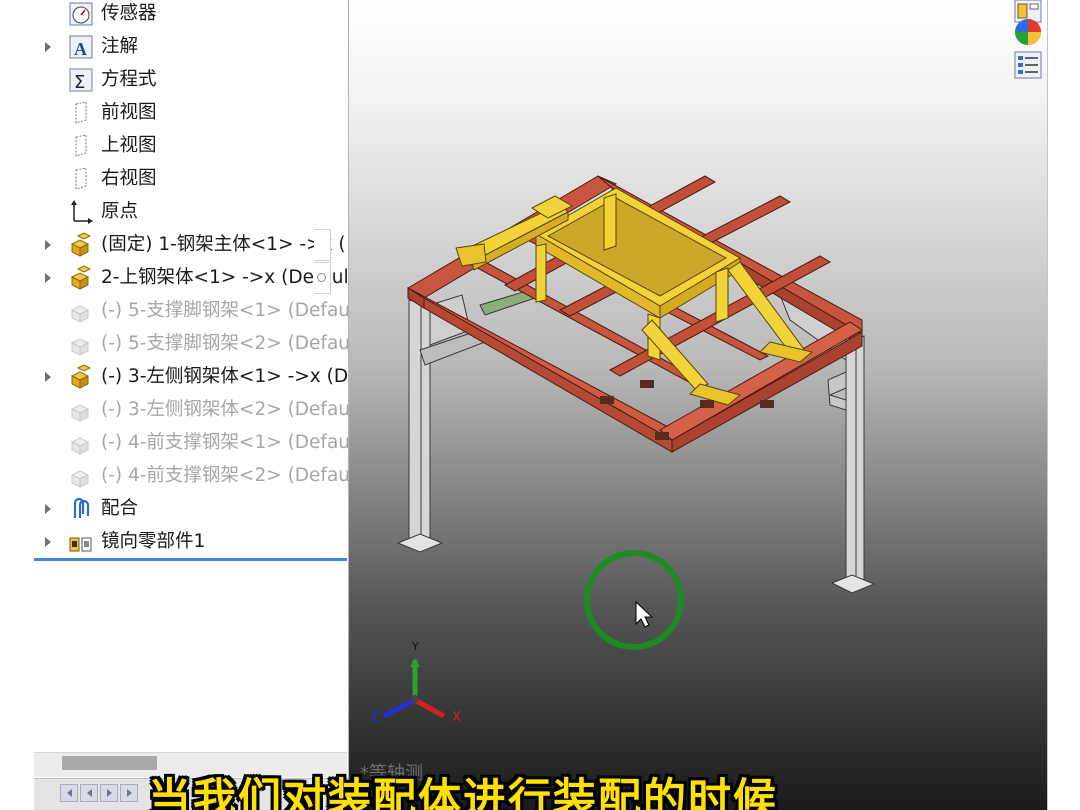  What do you see at coordinates (223, 244) in the screenshot?
I see `tree-item-label: (固定) 1-钢架主体<1> ->x (` at bounding box center [223, 244].